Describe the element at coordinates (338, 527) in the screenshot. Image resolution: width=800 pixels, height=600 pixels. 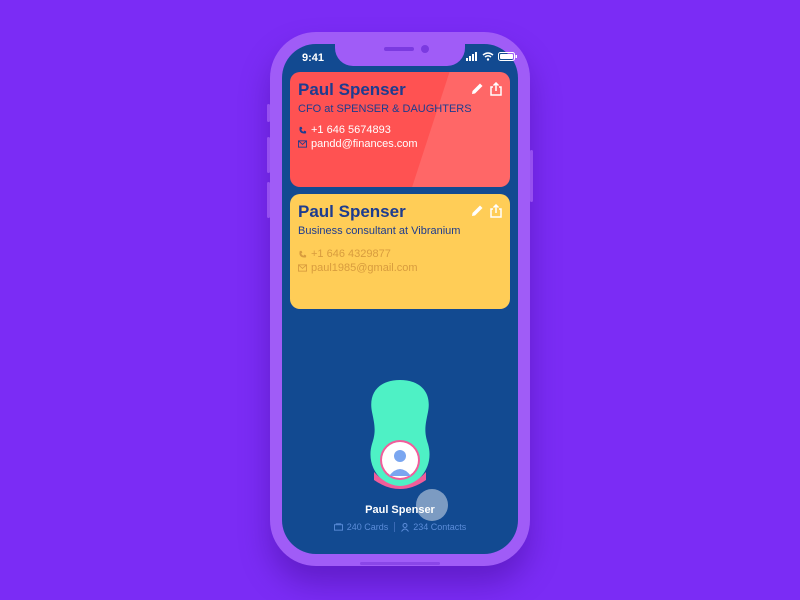
I see `cards-icon` at that location.